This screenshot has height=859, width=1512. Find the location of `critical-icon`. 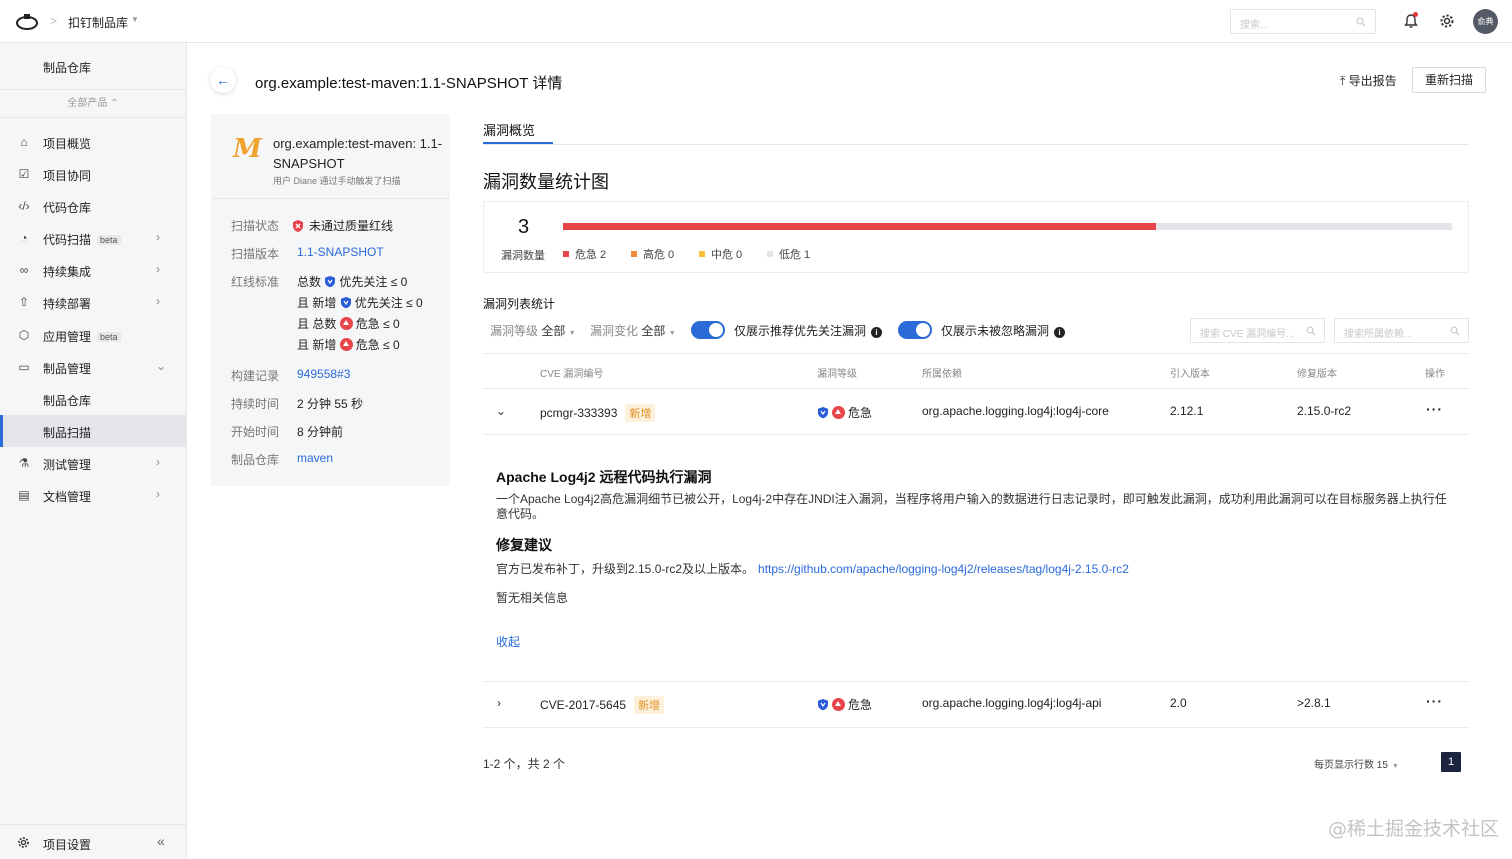

critical-icon is located at coordinates (838, 412).